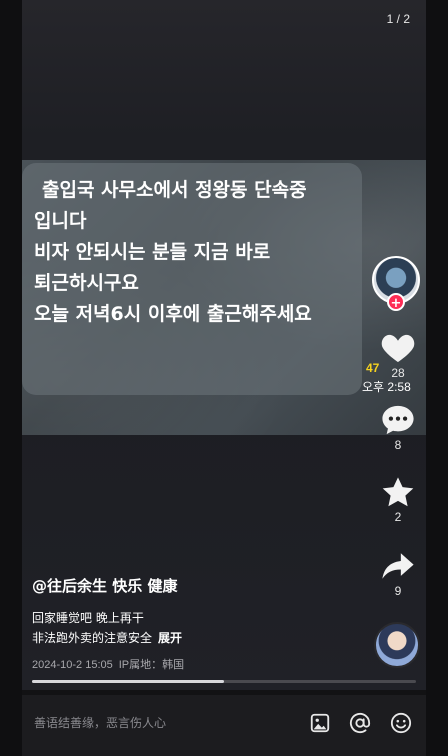 Image resolution: width=448 pixels, height=756 pixels. I want to click on message-line: 오늘 저녁6시 이후에 출근해주세요, so click(173, 314).